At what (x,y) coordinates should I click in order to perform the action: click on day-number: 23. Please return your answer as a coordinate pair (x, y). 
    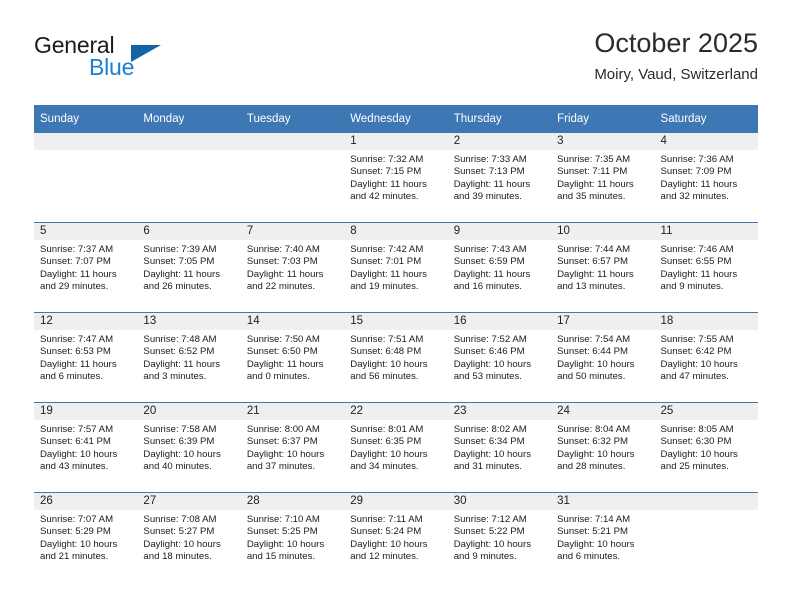
    Looking at the image, I should click on (499, 411).